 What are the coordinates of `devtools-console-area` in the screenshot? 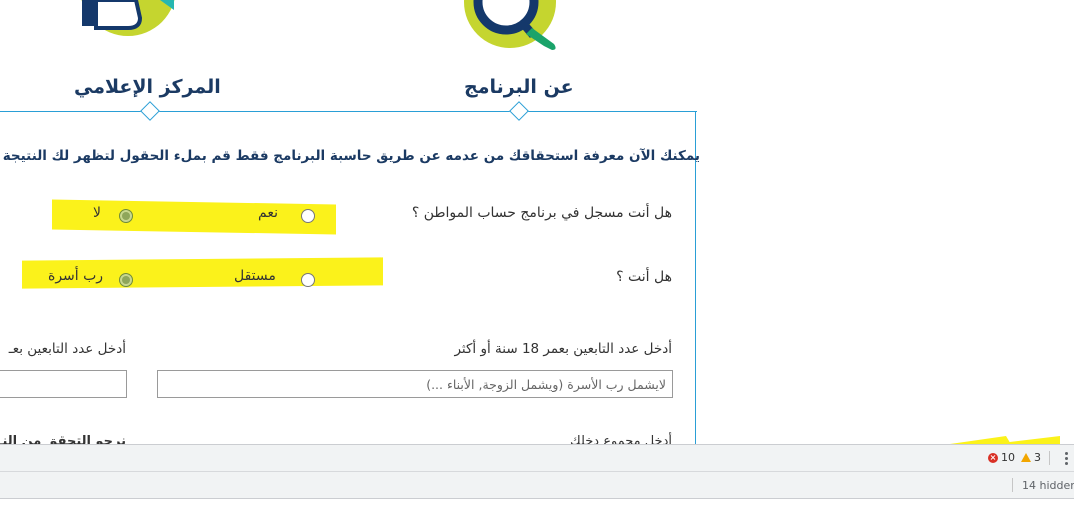 It's located at (537, 509).